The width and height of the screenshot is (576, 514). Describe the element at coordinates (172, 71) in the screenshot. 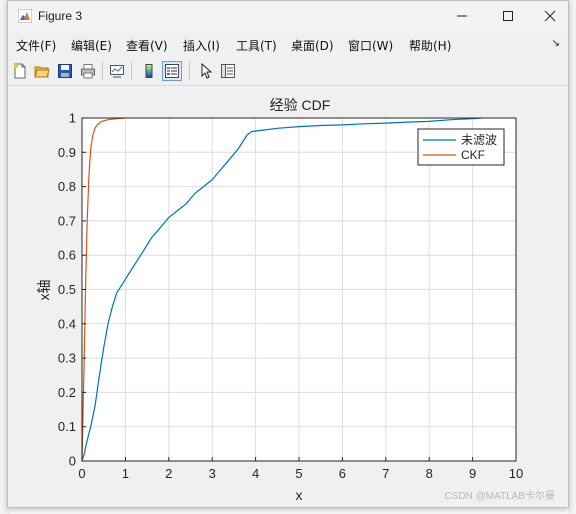

I see `legend-icon` at that location.